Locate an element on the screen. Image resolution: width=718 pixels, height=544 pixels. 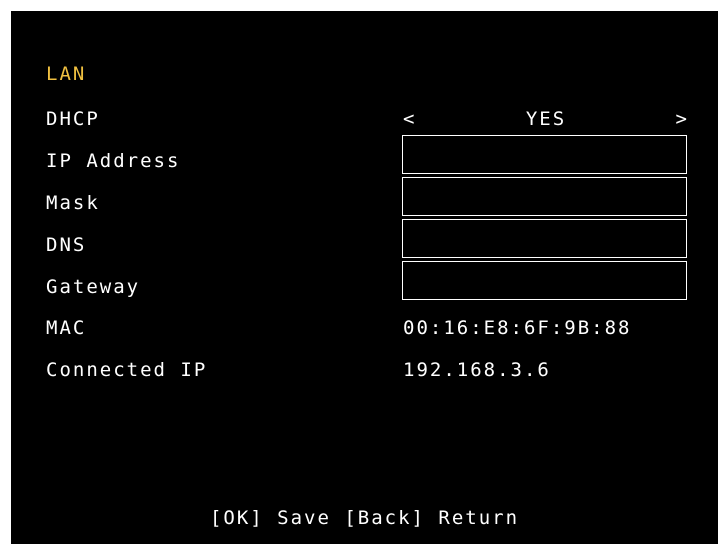
connected-ip-value: 192.168.3.6 is located at coordinates (477, 370).